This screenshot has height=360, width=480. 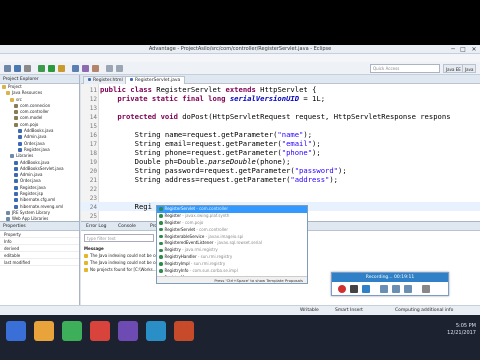 What do you see at coordinates (17, 68) in the screenshot?
I see `save-icon` at bounding box center [17, 68].